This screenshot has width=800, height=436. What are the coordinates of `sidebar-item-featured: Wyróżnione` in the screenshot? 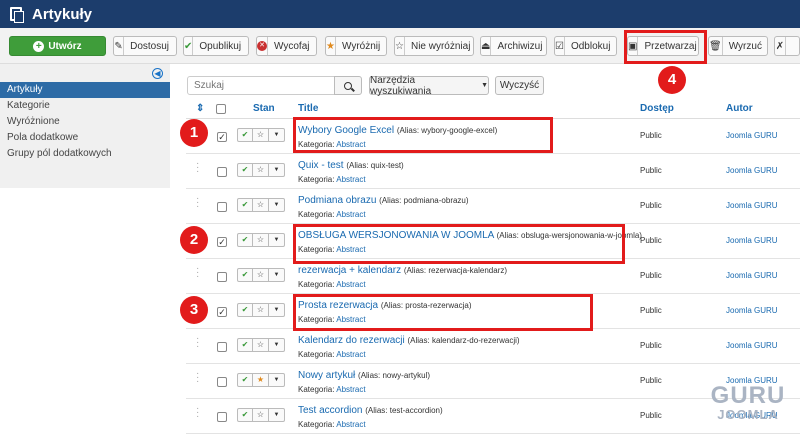 It's located at (85, 122).